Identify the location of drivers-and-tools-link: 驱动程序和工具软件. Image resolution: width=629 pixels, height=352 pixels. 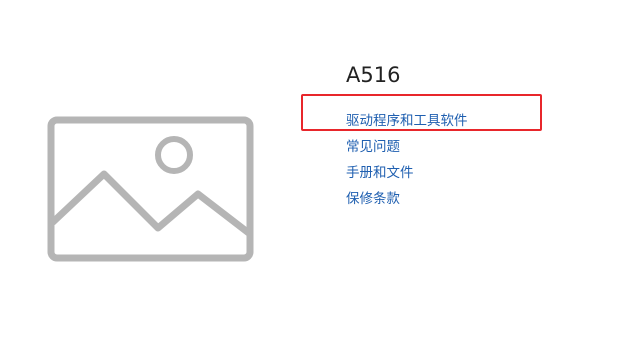
(407, 121).